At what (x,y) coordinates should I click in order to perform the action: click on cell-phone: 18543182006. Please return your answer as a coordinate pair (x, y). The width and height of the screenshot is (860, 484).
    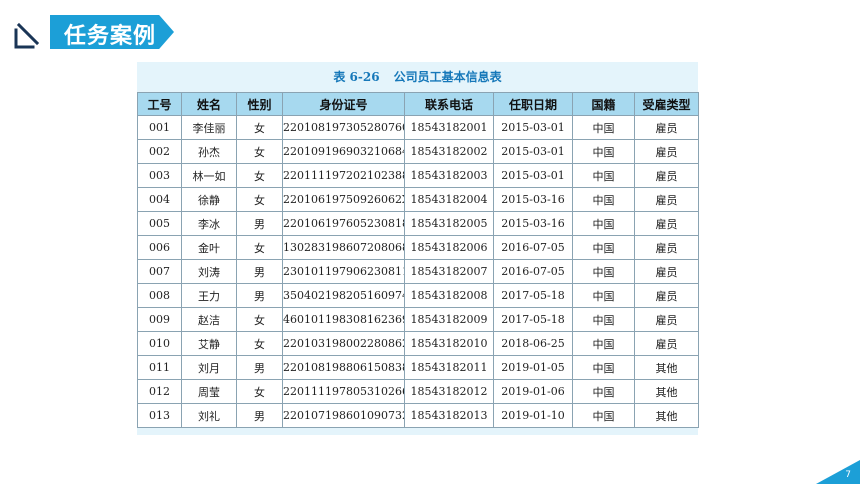
    Looking at the image, I should click on (449, 247).